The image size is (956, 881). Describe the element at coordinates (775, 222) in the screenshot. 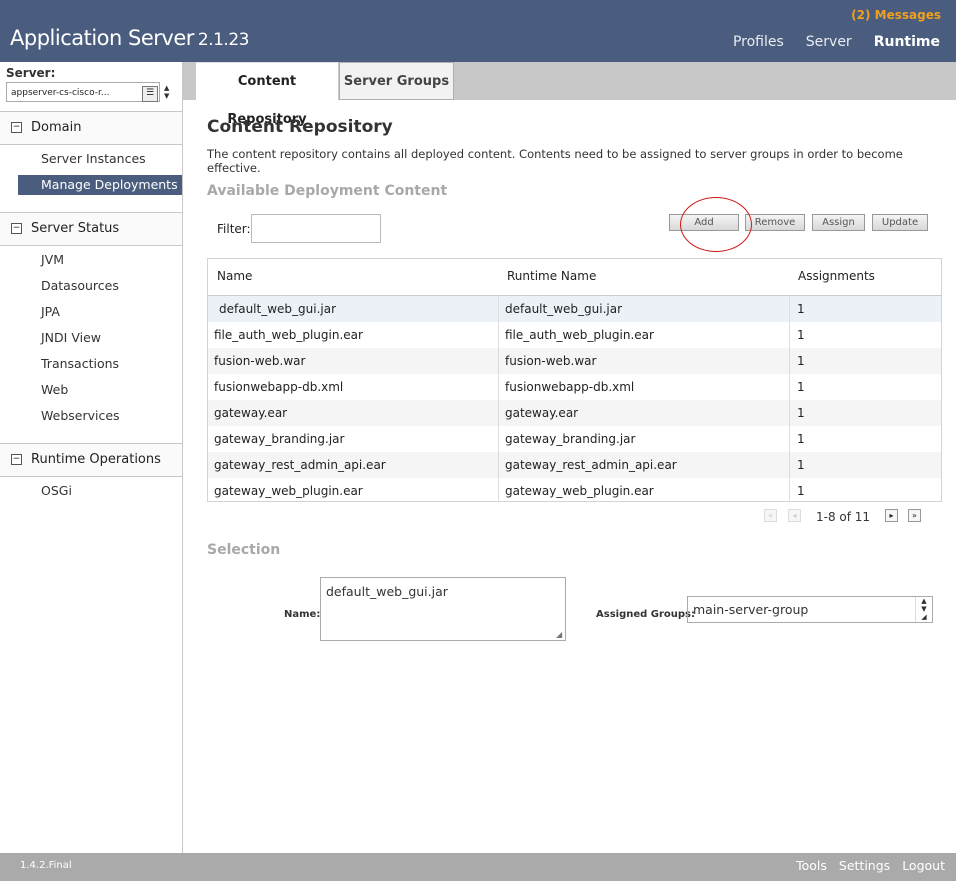

I see `remove-button: Remove` at that location.